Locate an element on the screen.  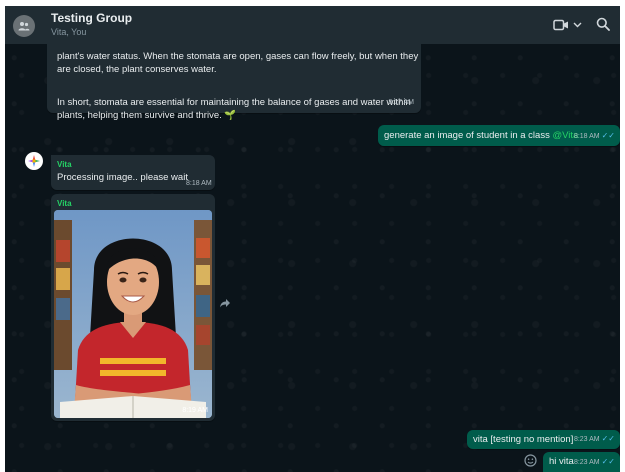
forward-button is located at coordinates (225, 304).